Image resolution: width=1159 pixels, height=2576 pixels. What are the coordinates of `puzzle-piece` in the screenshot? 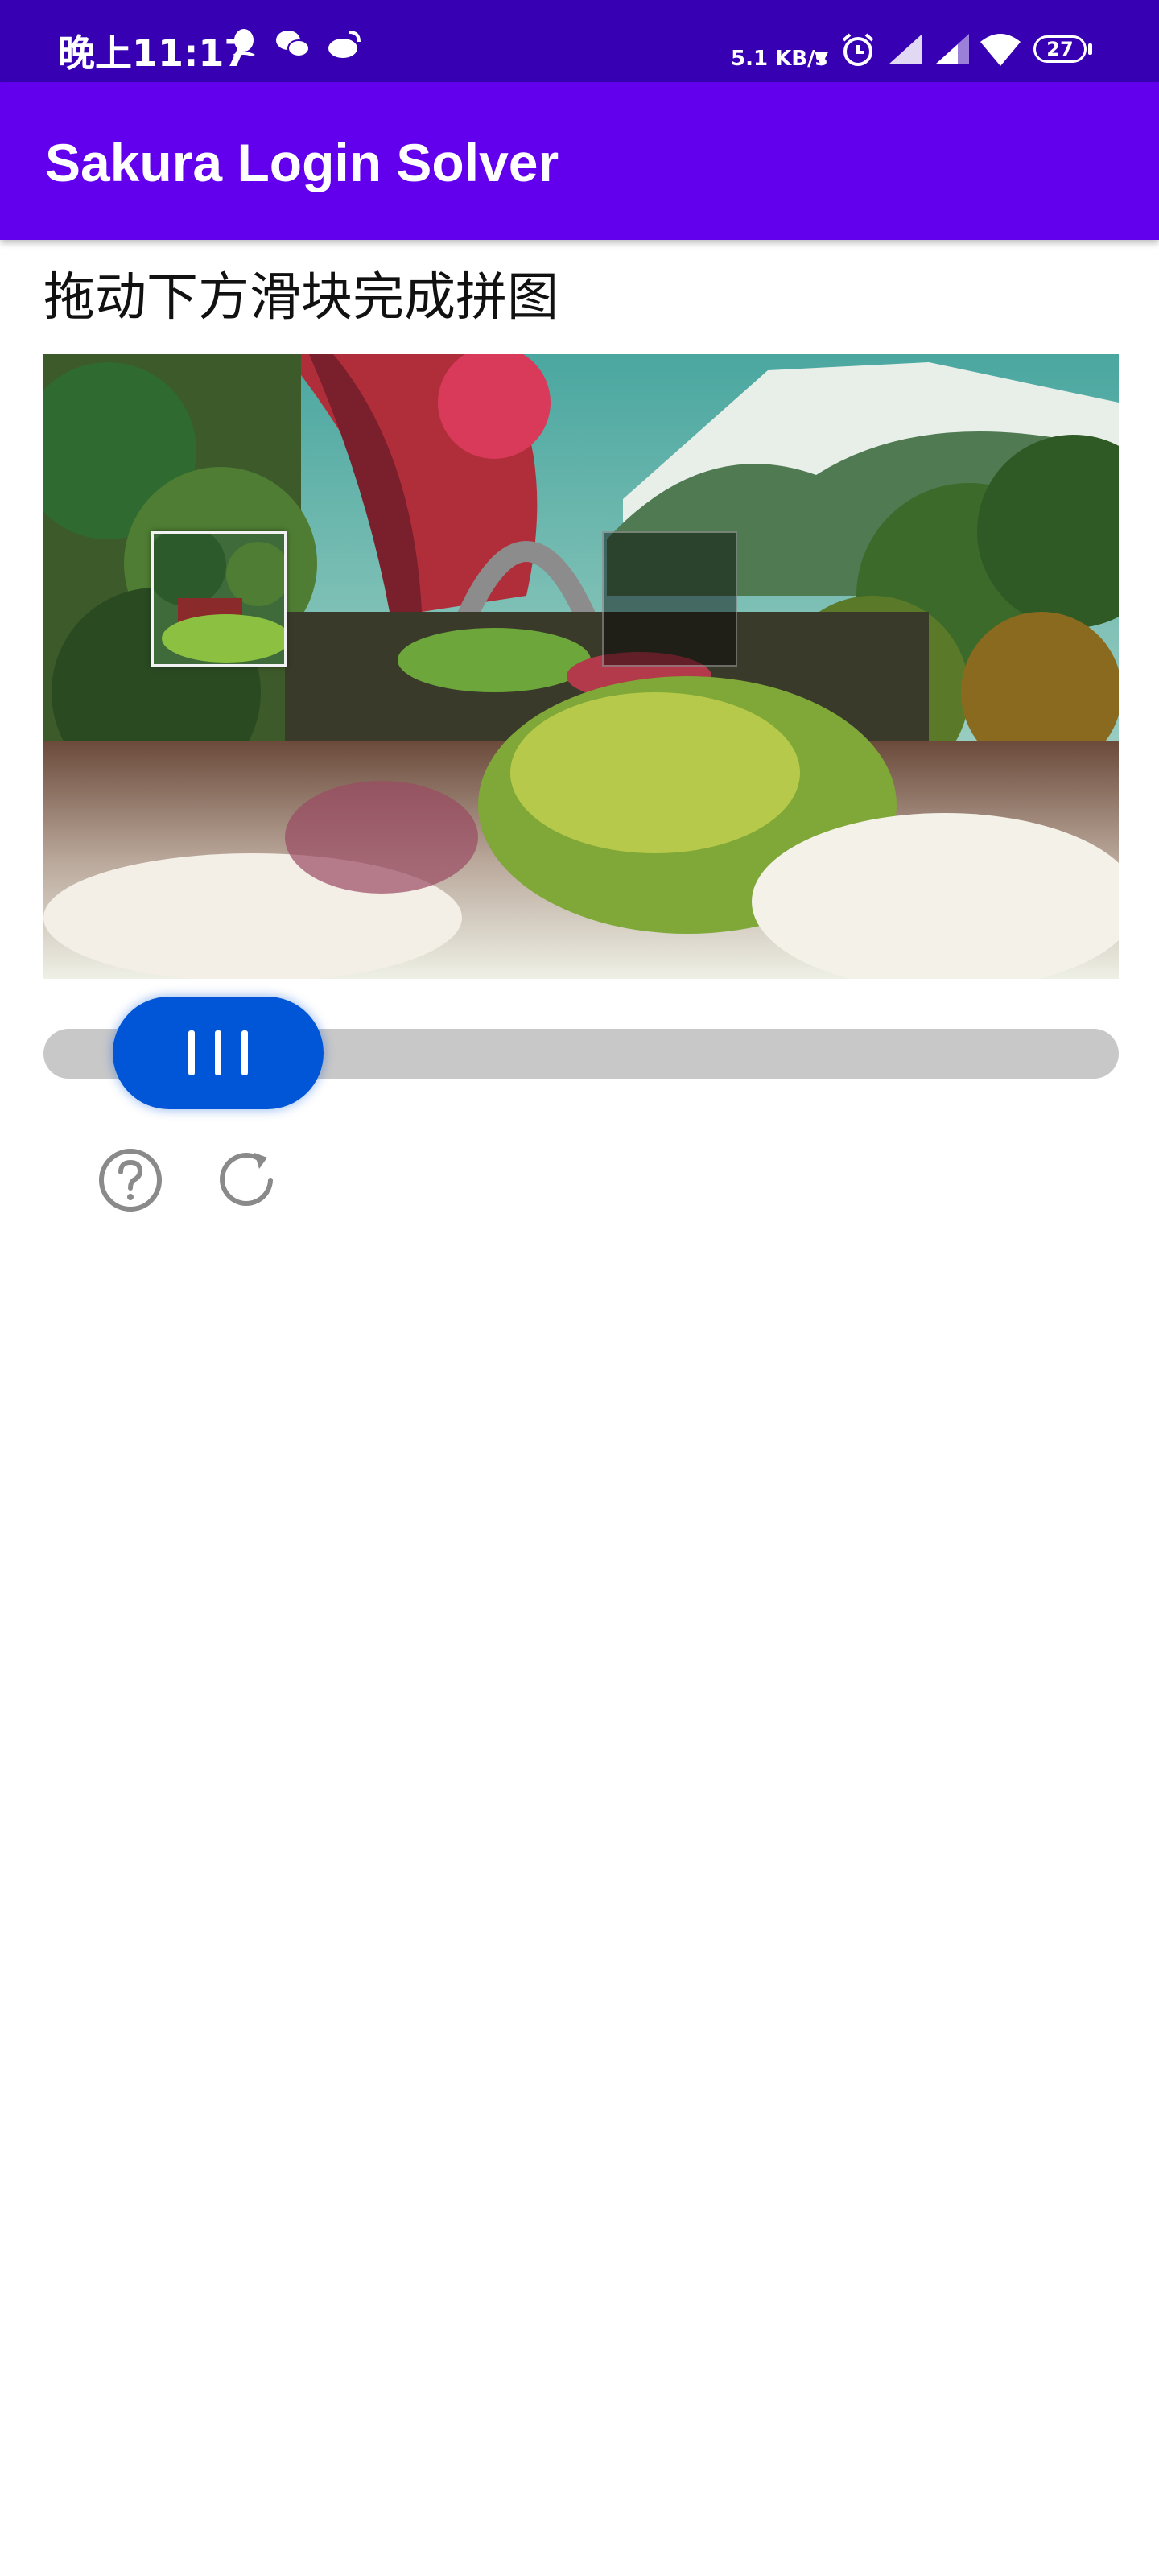 It's located at (218, 596).